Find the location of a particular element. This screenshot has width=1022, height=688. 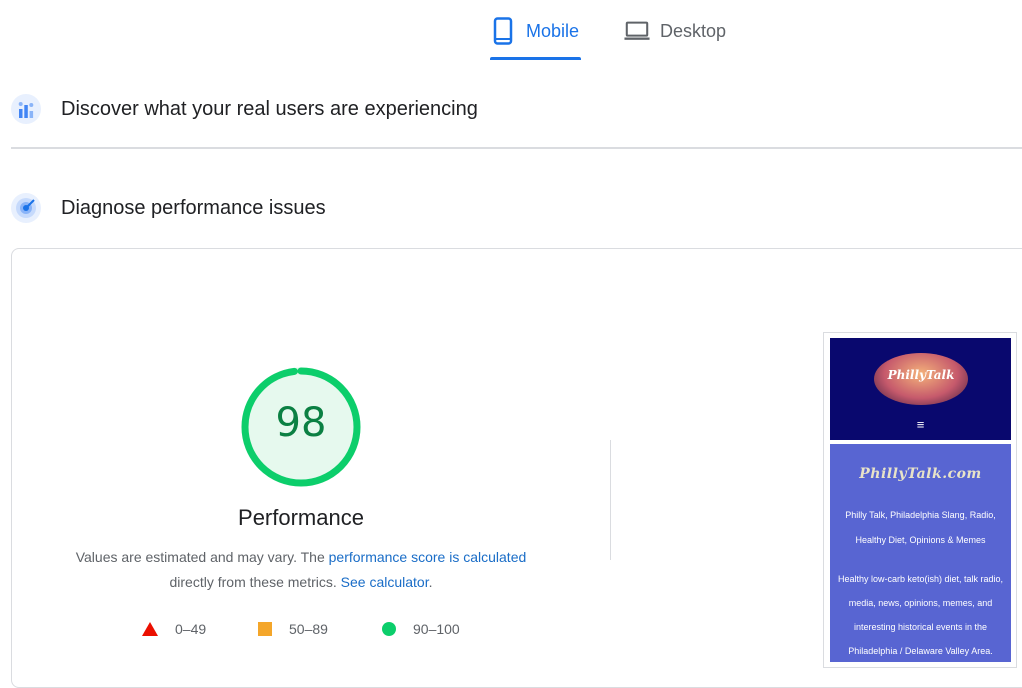

section-divider is located at coordinates (516, 148).